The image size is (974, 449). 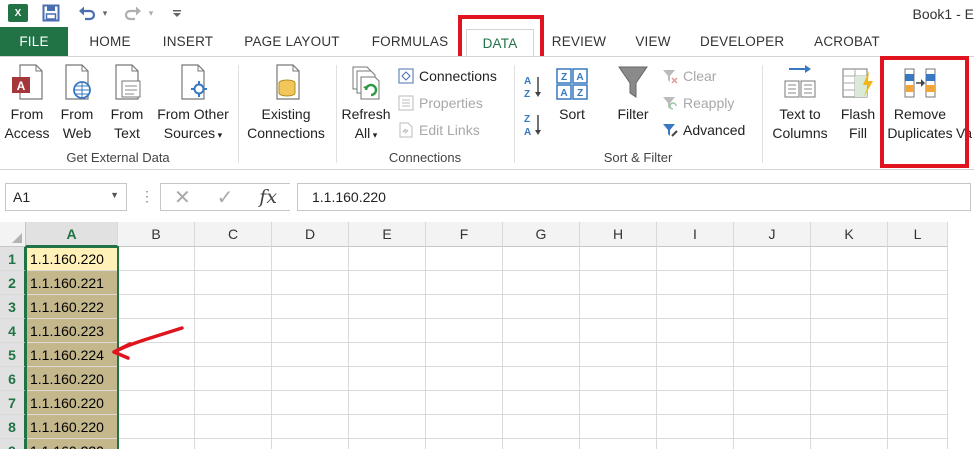 I want to click on cell-g1, so click(x=541, y=259).